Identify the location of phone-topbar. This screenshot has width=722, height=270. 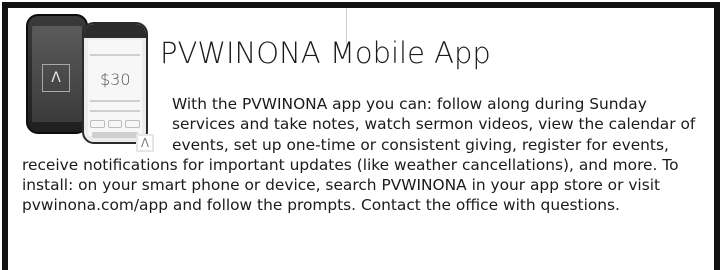
(115, 31).